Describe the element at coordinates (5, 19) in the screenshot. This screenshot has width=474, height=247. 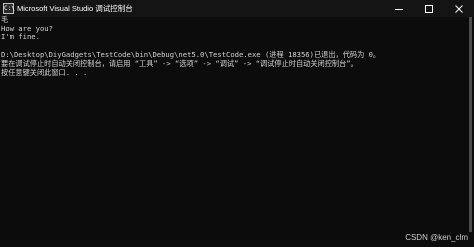
I see `console-line: 毛` at that location.